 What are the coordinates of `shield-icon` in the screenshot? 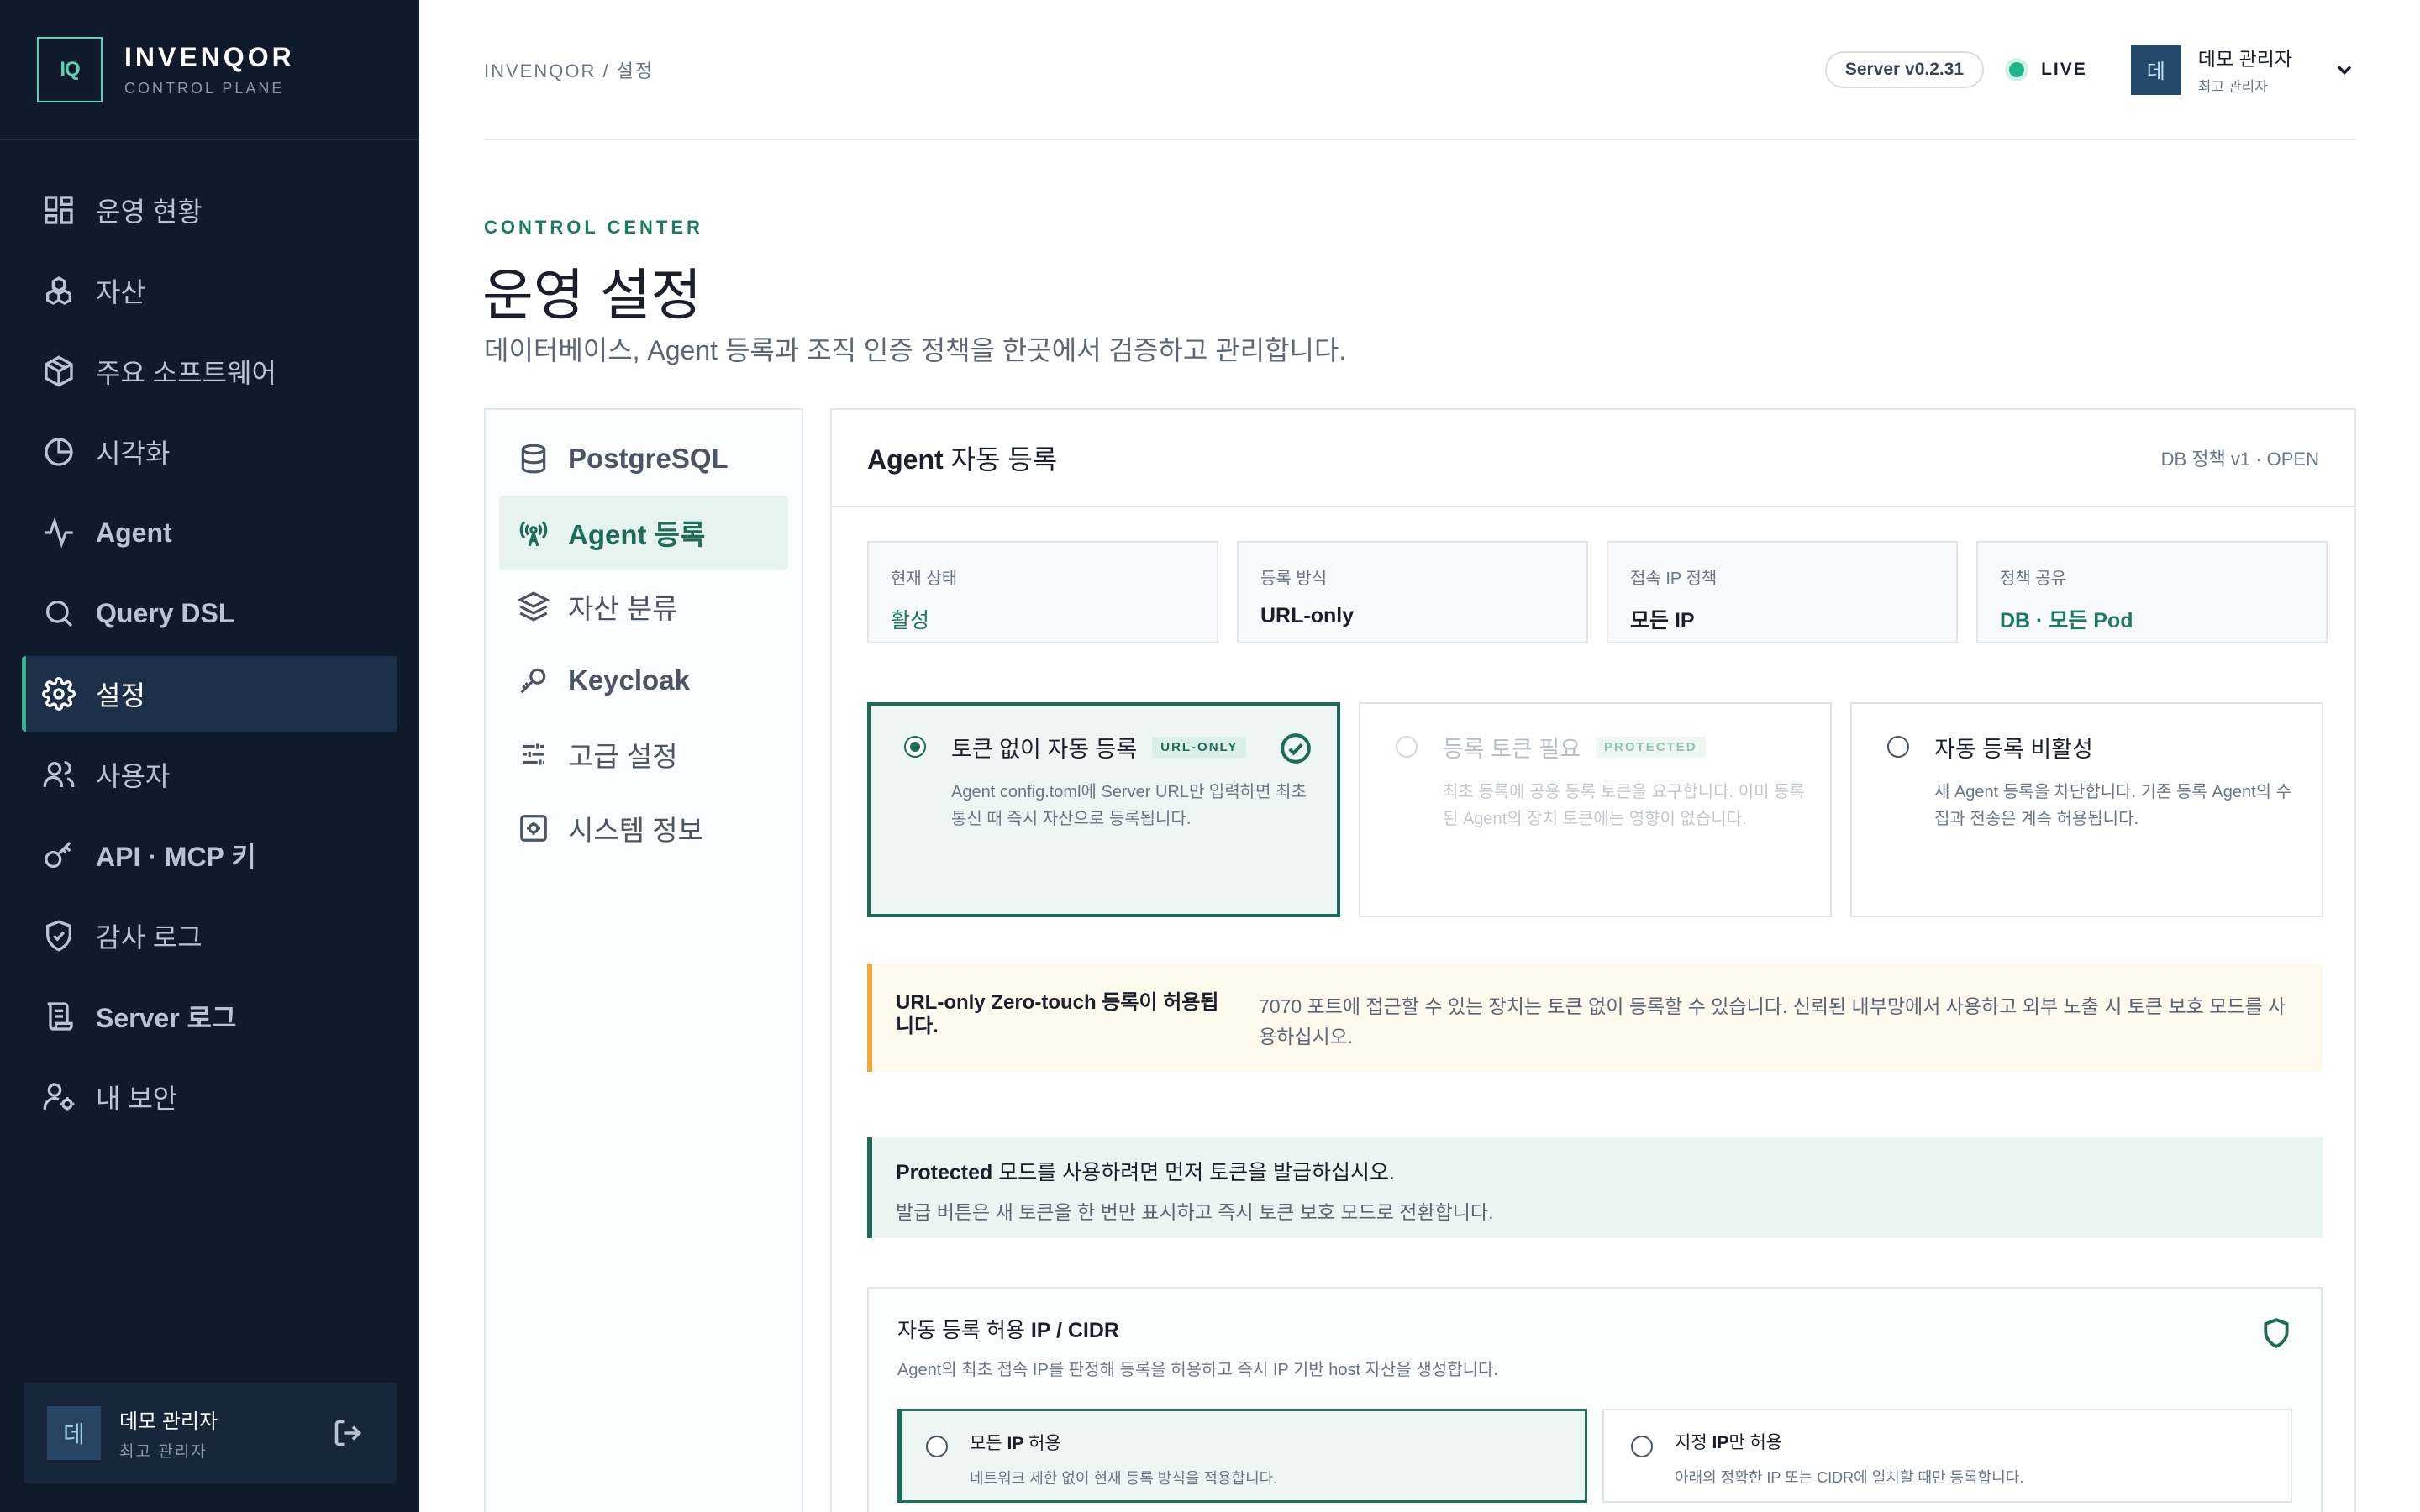 It's located at (2276, 1333).